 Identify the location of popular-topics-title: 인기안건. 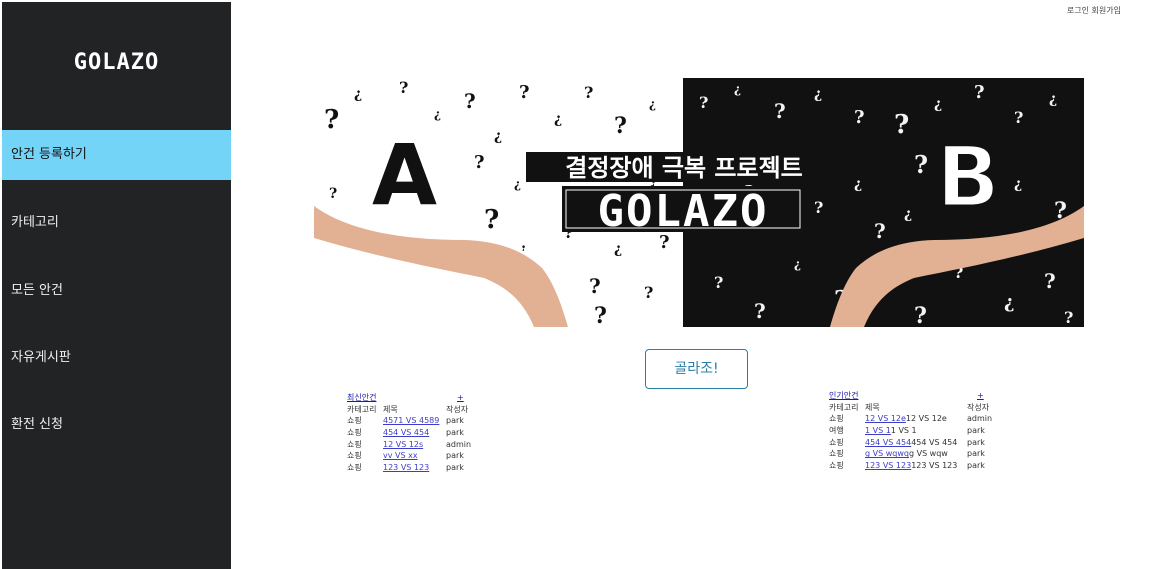
(843, 396).